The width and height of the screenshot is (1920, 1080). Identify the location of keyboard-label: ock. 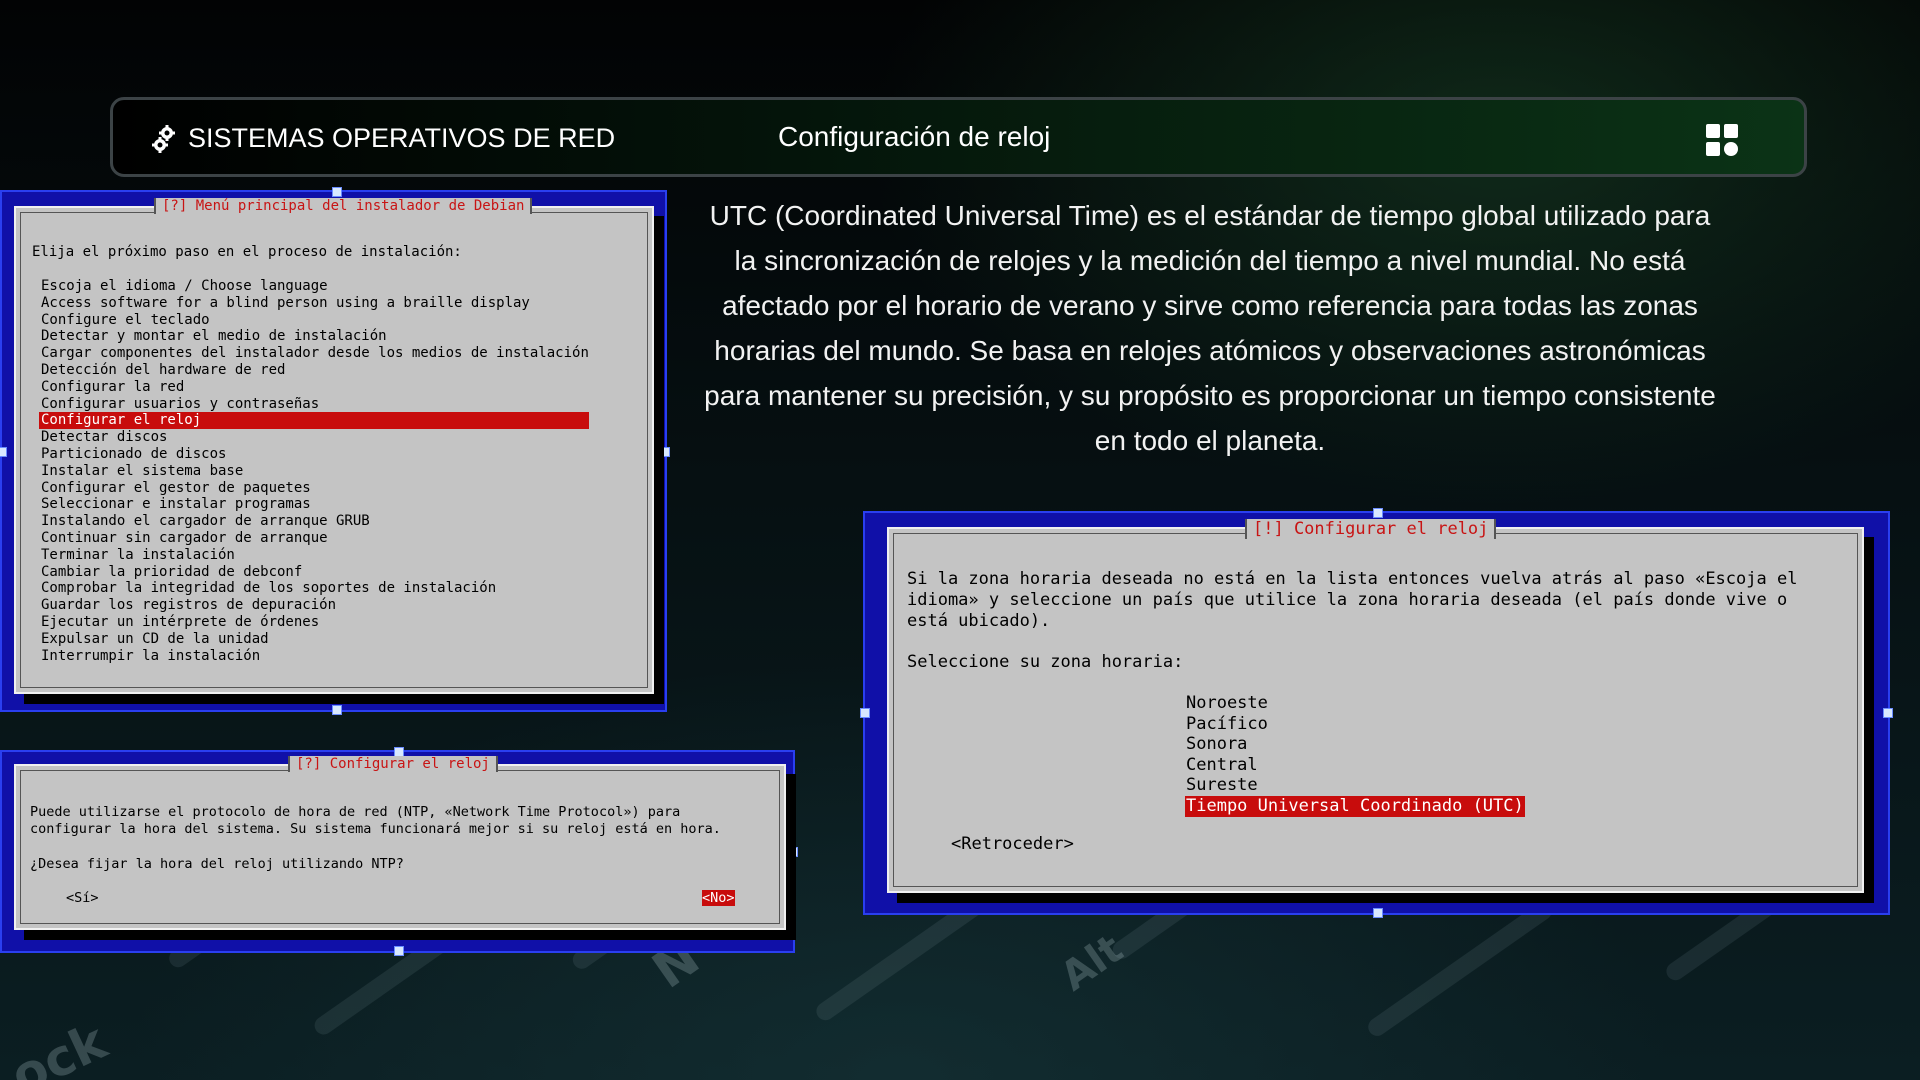
(58, 1046).